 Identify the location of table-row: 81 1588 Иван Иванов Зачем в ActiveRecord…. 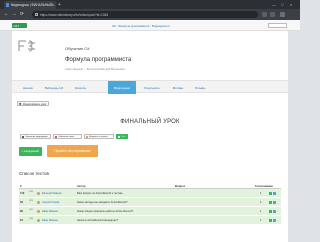
(150, 220).